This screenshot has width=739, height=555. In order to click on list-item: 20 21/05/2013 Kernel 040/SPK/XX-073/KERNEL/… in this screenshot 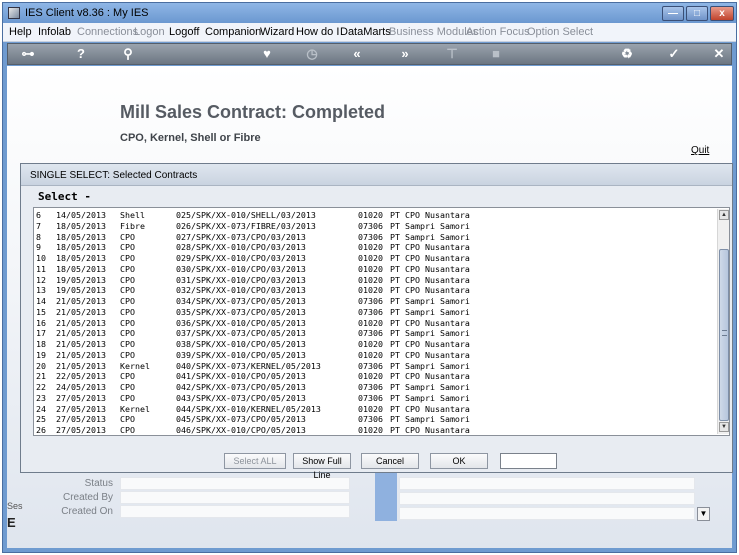, I will do `click(376, 366)`.